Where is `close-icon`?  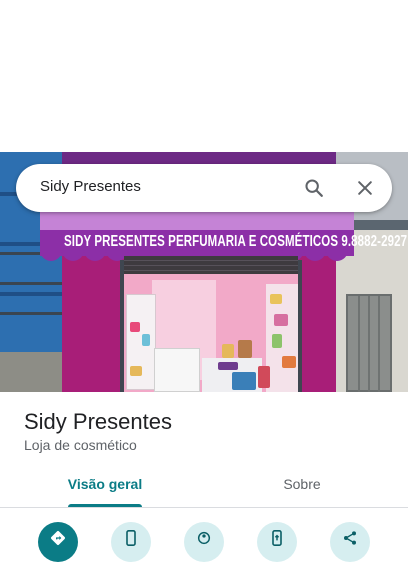
close-icon is located at coordinates (365, 188).